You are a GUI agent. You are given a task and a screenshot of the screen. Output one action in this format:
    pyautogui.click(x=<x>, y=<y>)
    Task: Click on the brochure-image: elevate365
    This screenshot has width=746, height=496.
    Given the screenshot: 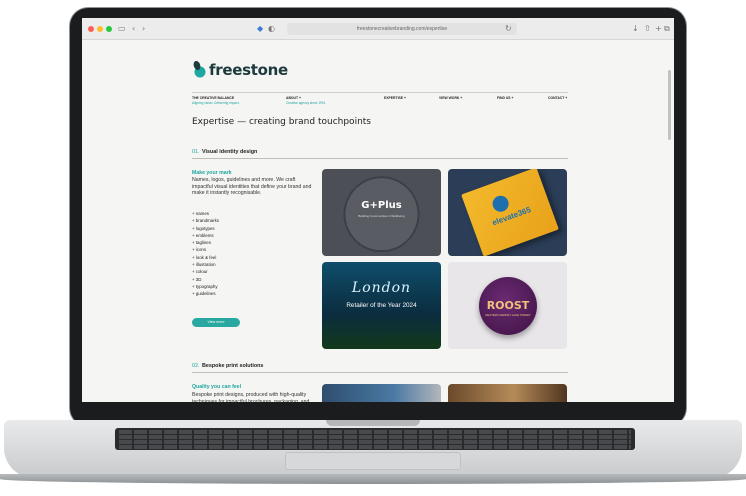 What is the action you would take?
    pyautogui.click(x=510, y=212)
    